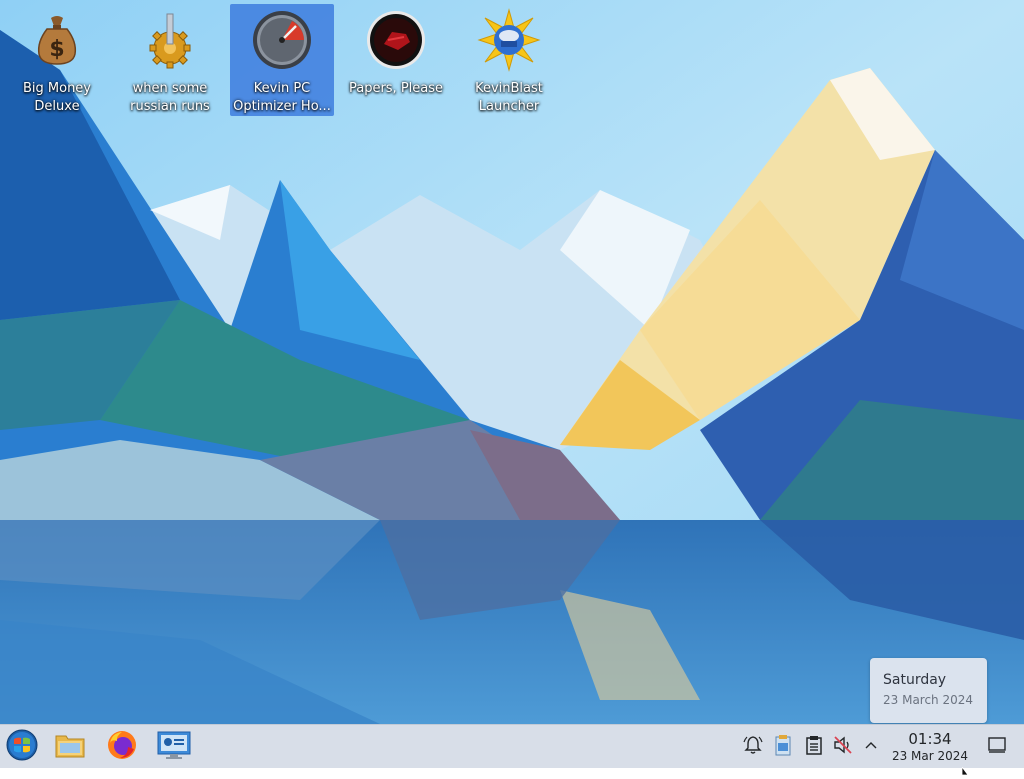  I want to click on desktop-icon-papers-please: Papers, Please, so click(396, 60).